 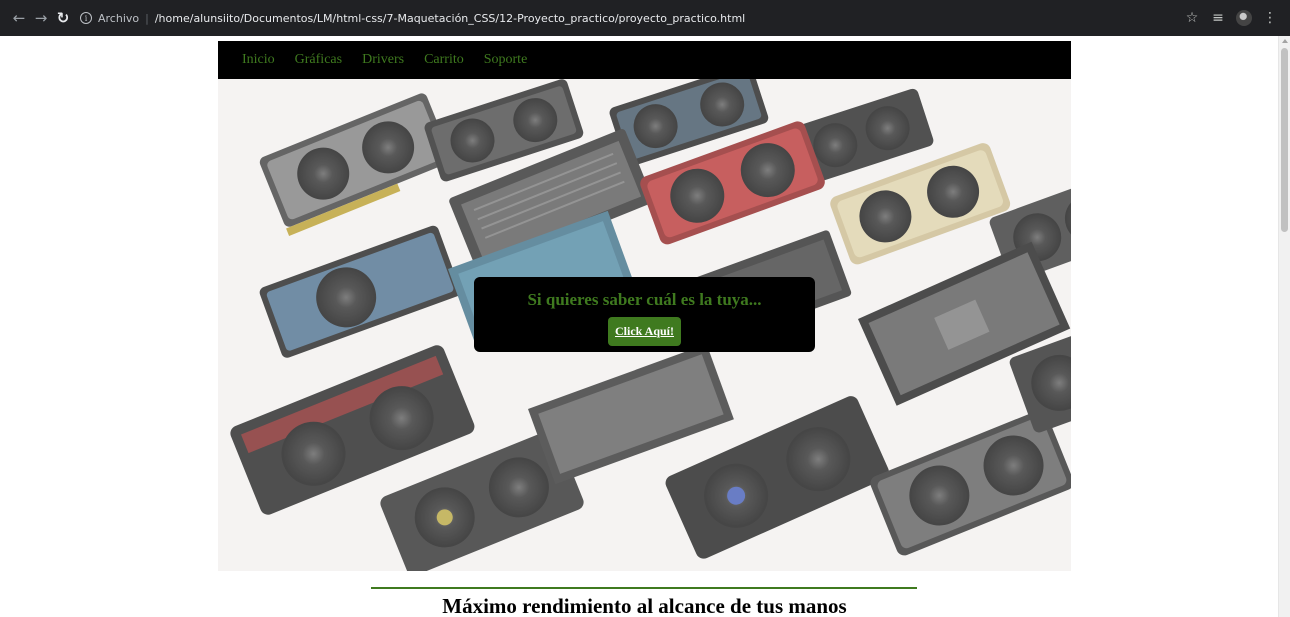 What do you see at coordinates (1218, 18) in the screenshot?
I see `playlist-icon: ≡` at bounding box center [1218, 18].